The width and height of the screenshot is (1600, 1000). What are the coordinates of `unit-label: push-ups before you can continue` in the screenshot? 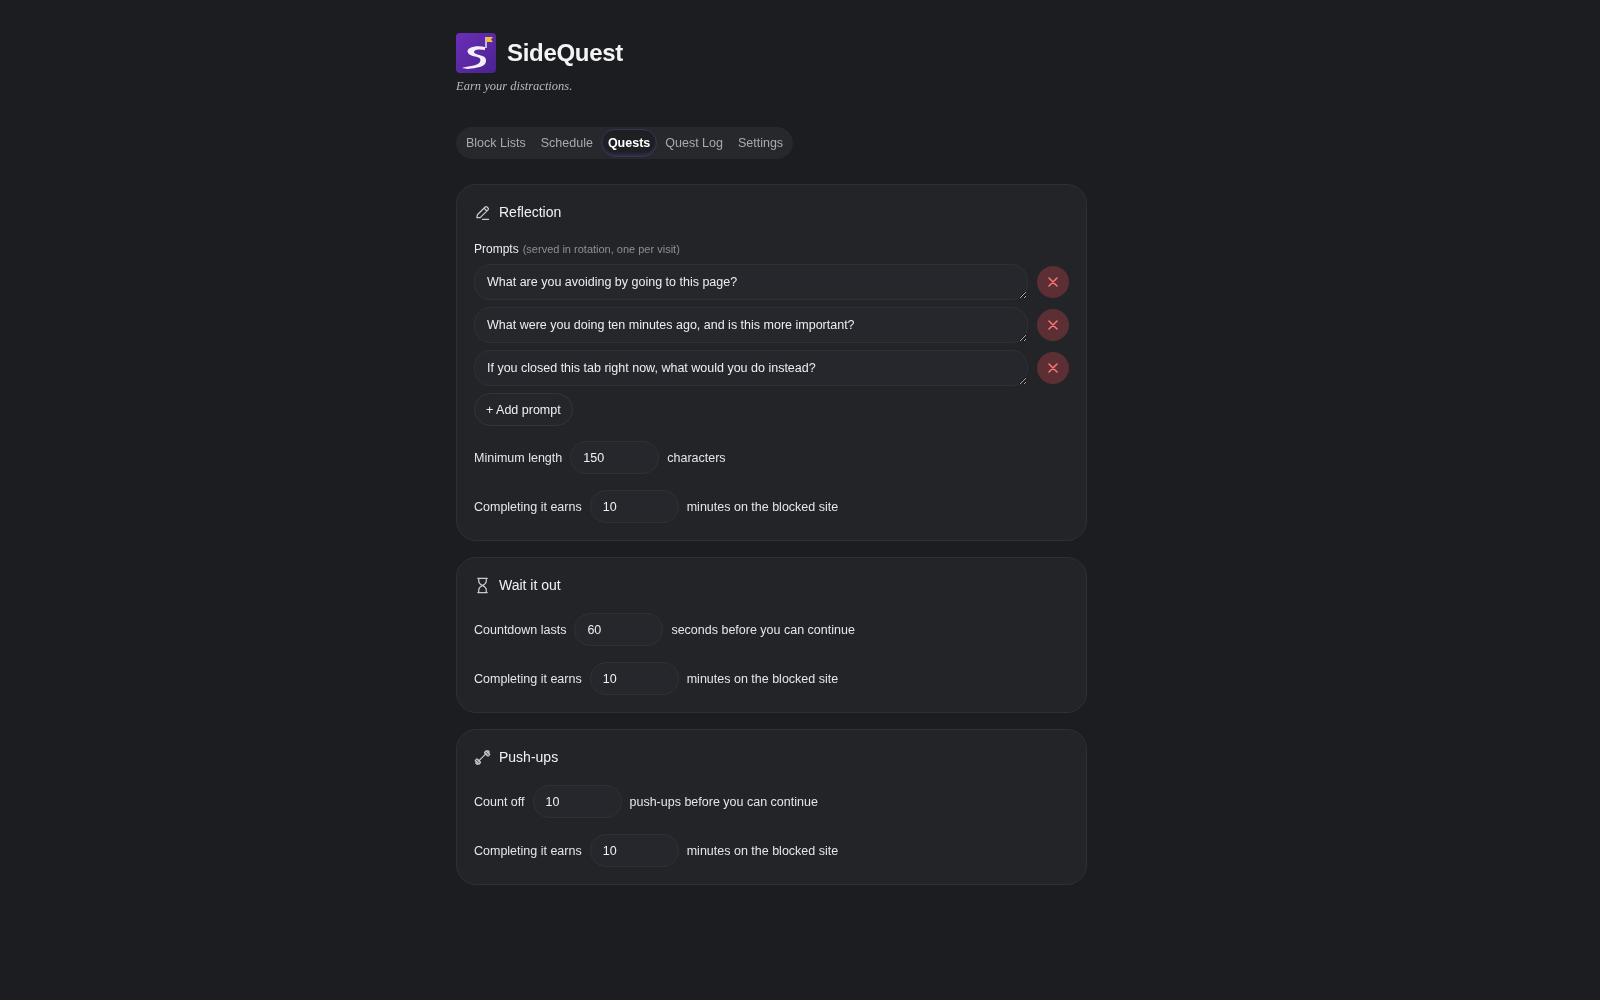 It's located at (723, 801).